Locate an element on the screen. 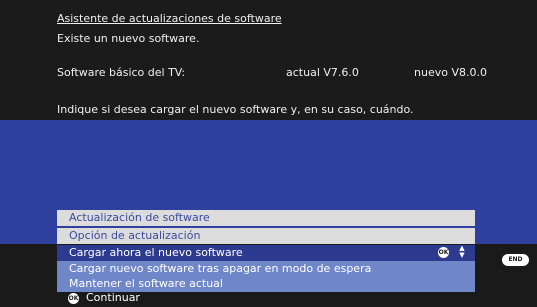 The height and width of the screenshot is (307, 537). new-version: nuevo V8.0.0 is located at coordinates (450, 72).